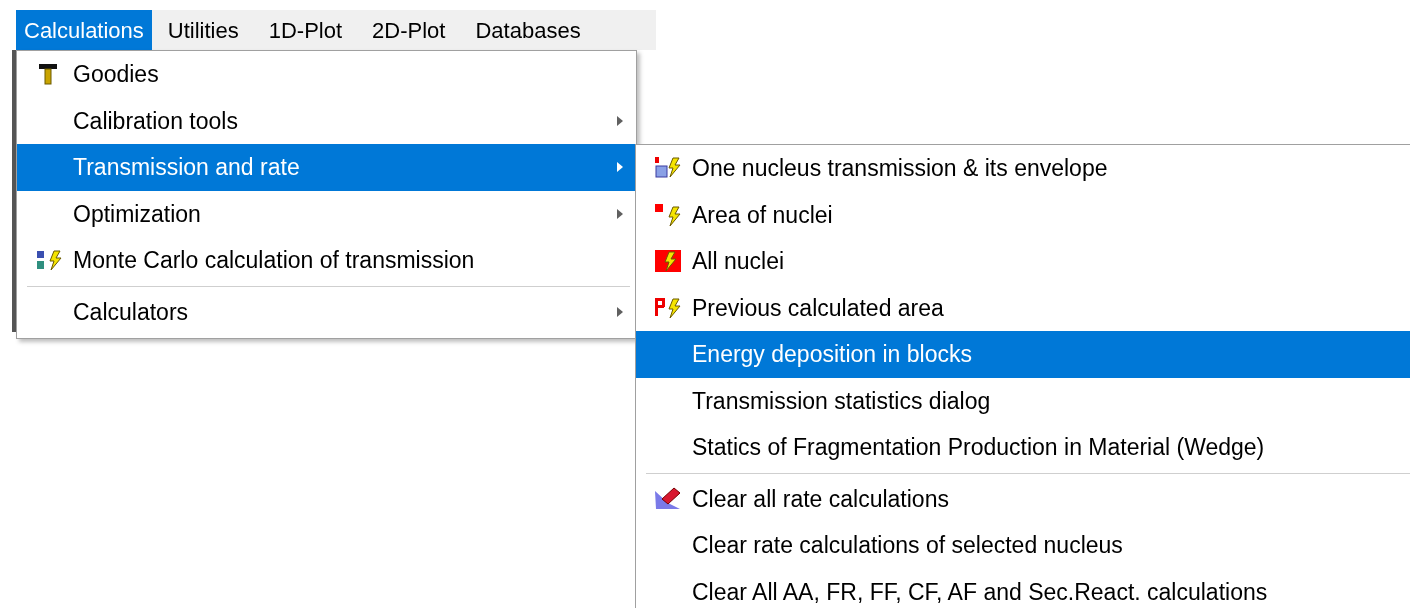 This screenshot has height=608, width=1410. Describe the element at coordinates (1023, 545) in the screenshot. I see `menu-item: Clear rate calculations of selected nucleus` at that location.